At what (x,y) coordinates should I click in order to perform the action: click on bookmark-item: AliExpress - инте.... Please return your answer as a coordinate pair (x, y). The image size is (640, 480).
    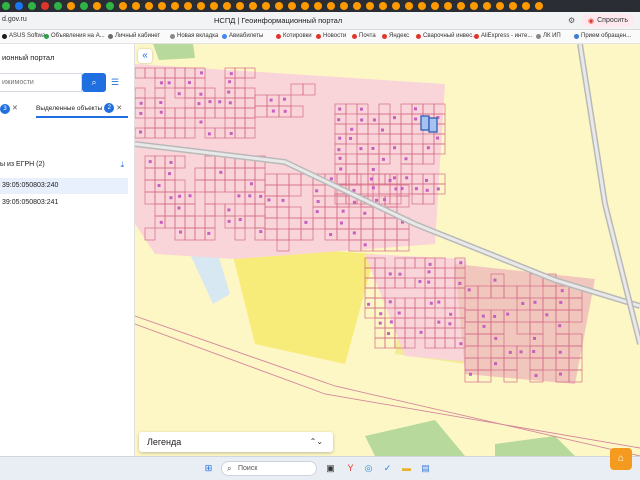
    Looking at the image, I should click on (503, 36).